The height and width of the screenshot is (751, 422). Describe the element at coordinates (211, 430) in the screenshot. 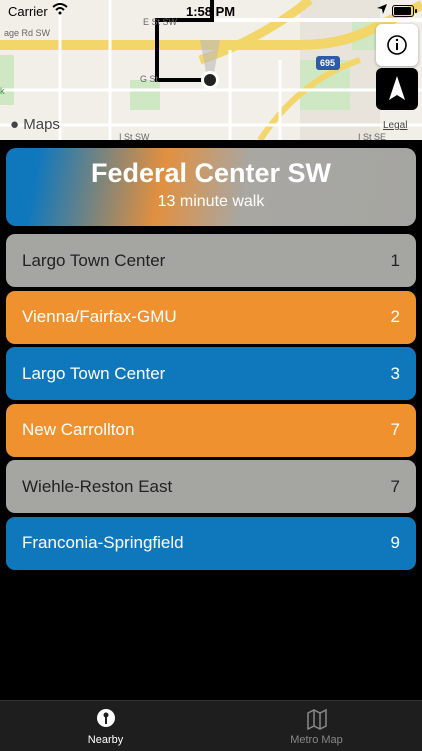

I see `train-row: New Carrollton 7` at that location.